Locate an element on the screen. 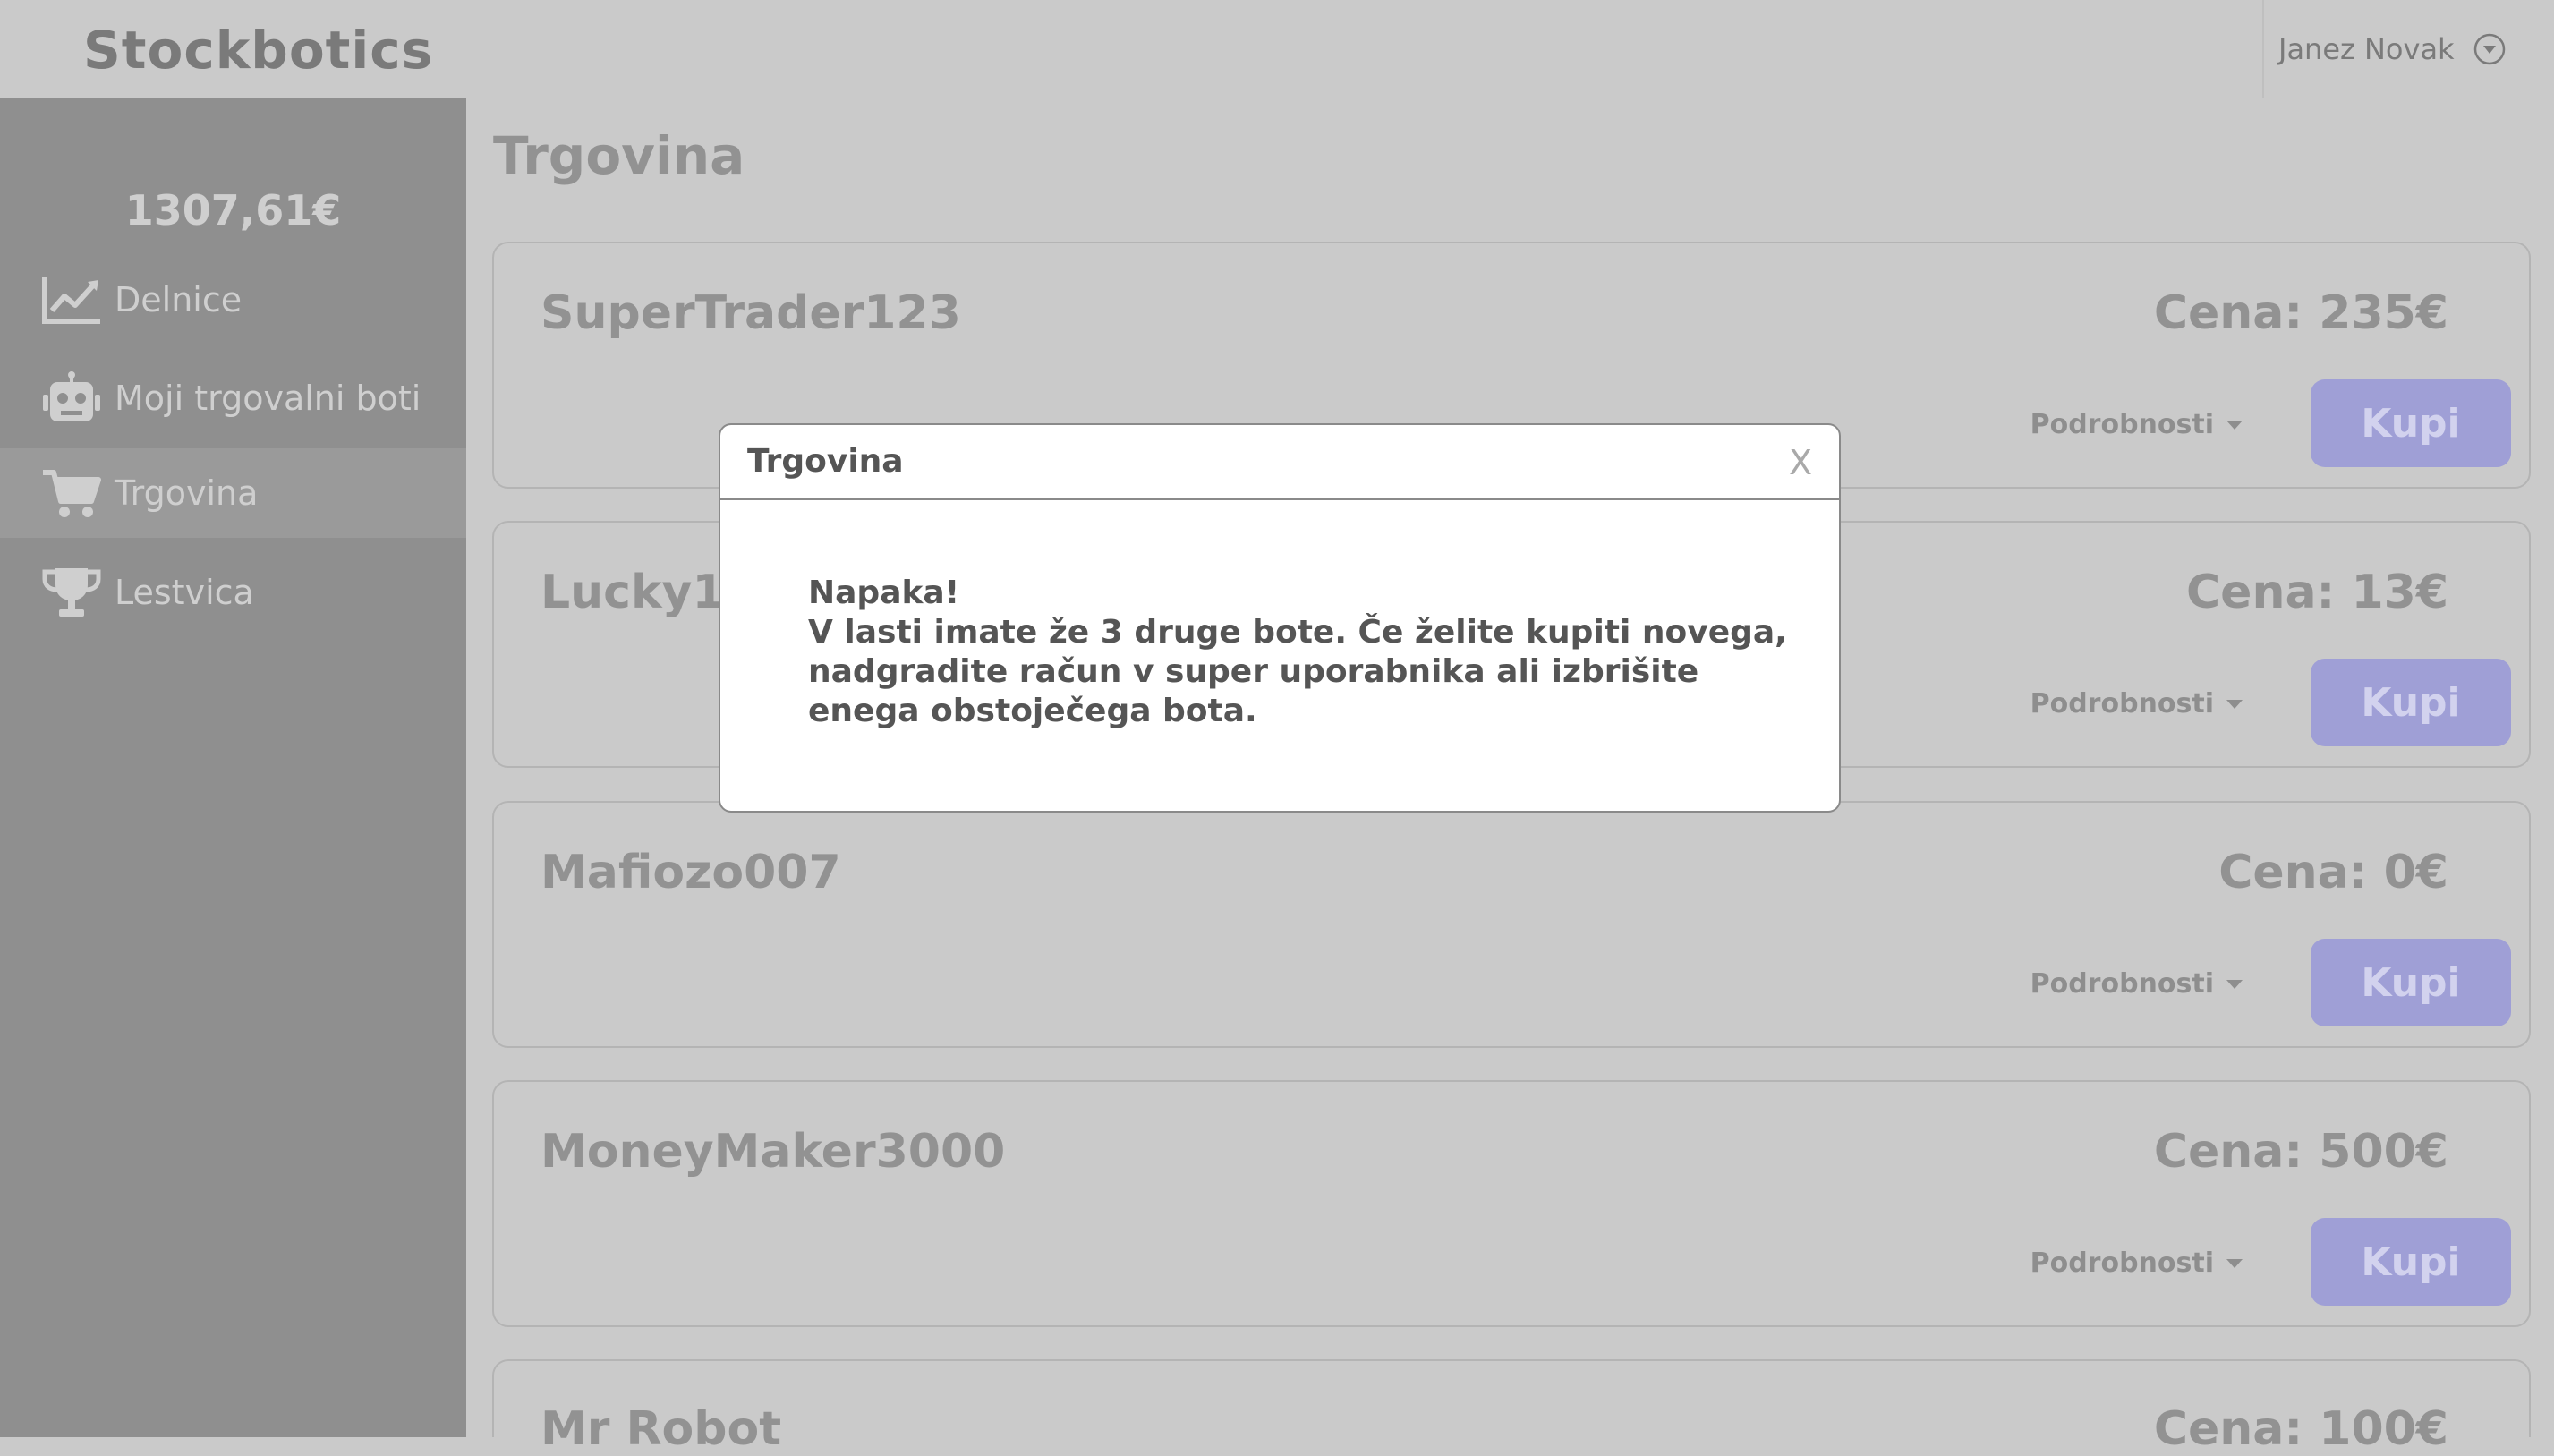  bot-name: Mr Robot is located at coordinates (661, 1429).